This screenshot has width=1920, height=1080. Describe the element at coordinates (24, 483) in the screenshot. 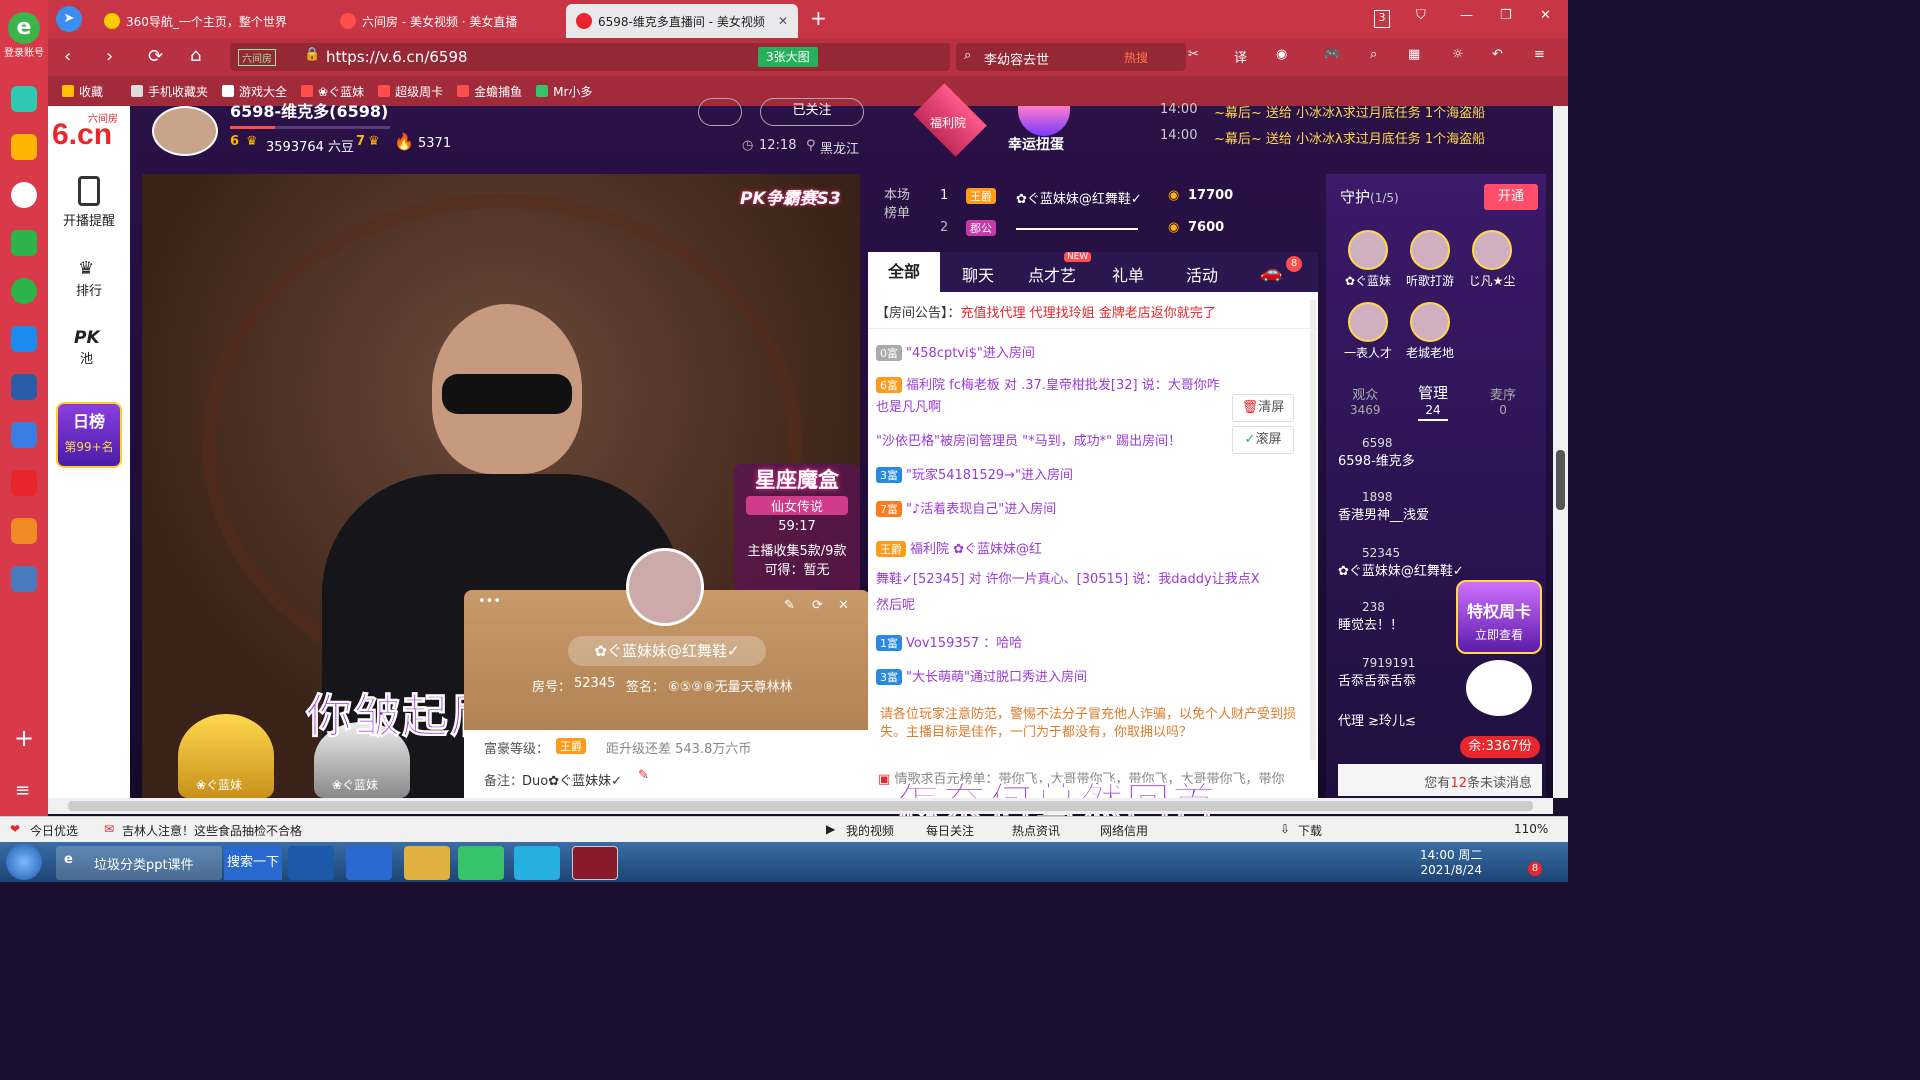

I see `mini-game-icon` at that location.